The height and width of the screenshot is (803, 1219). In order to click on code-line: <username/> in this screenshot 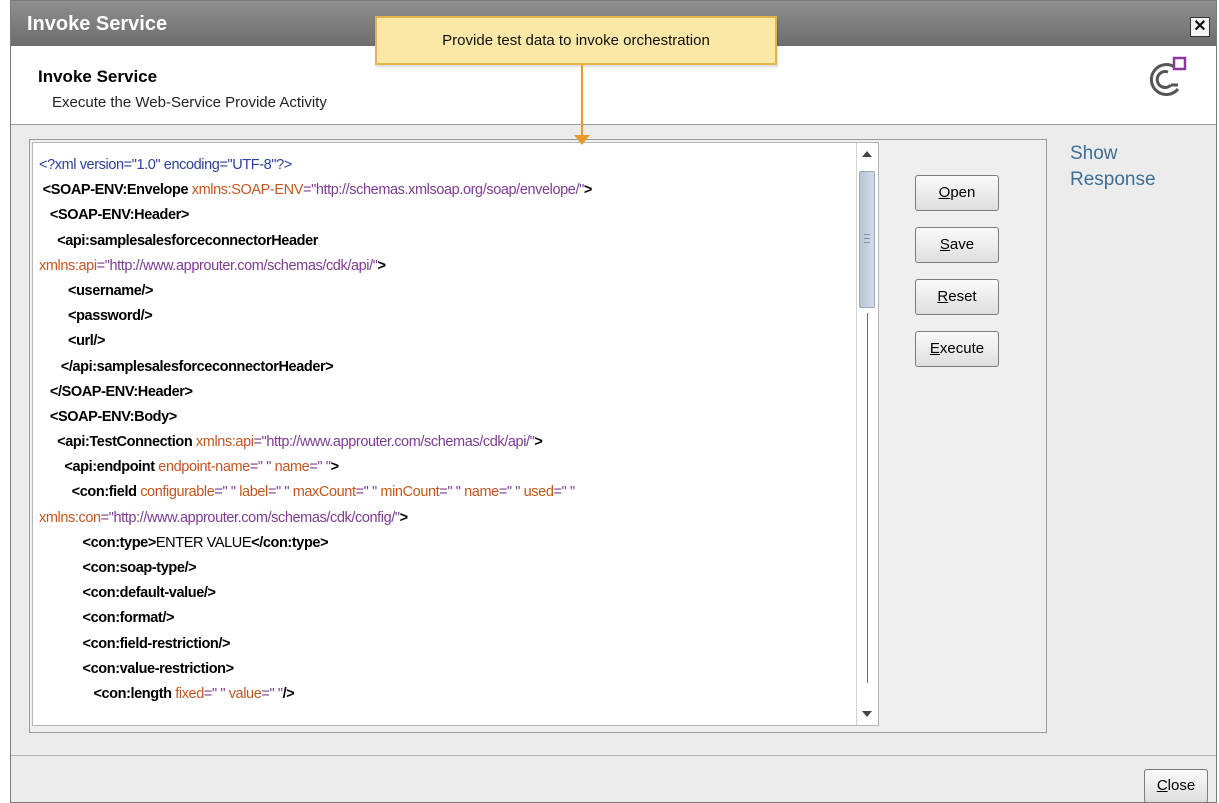, I will do `click(315, 291)`.